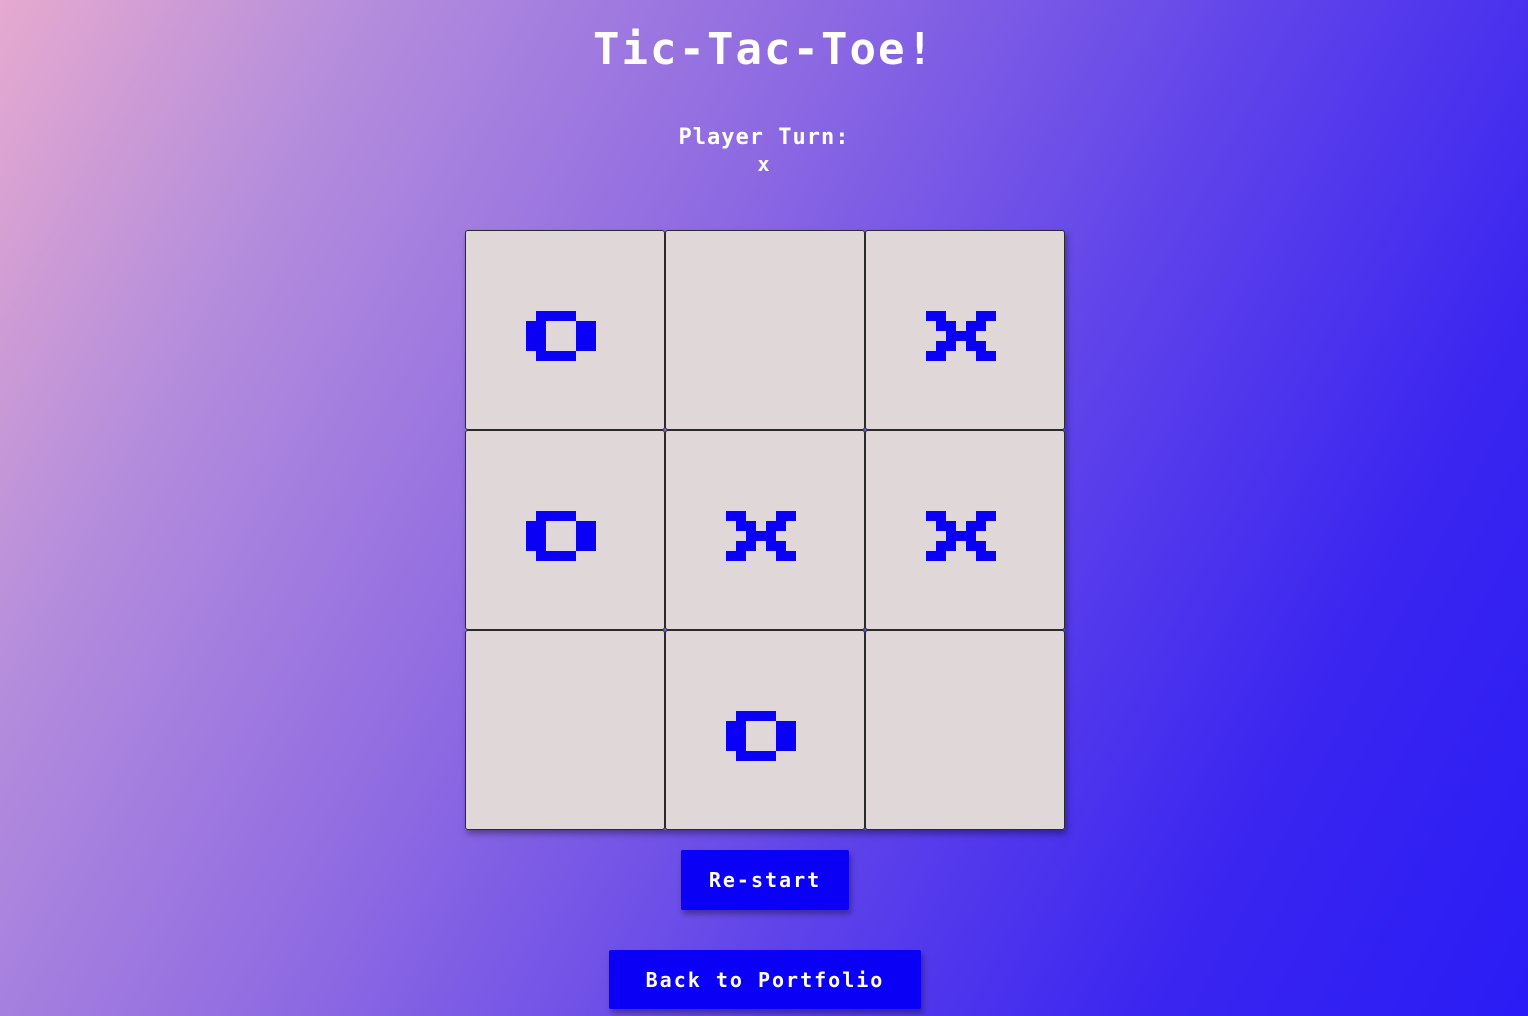  Describe the element at coordinates (764, 49) in the screenshot. I see `game-title: Tic-Tac-Toe!` at that location.